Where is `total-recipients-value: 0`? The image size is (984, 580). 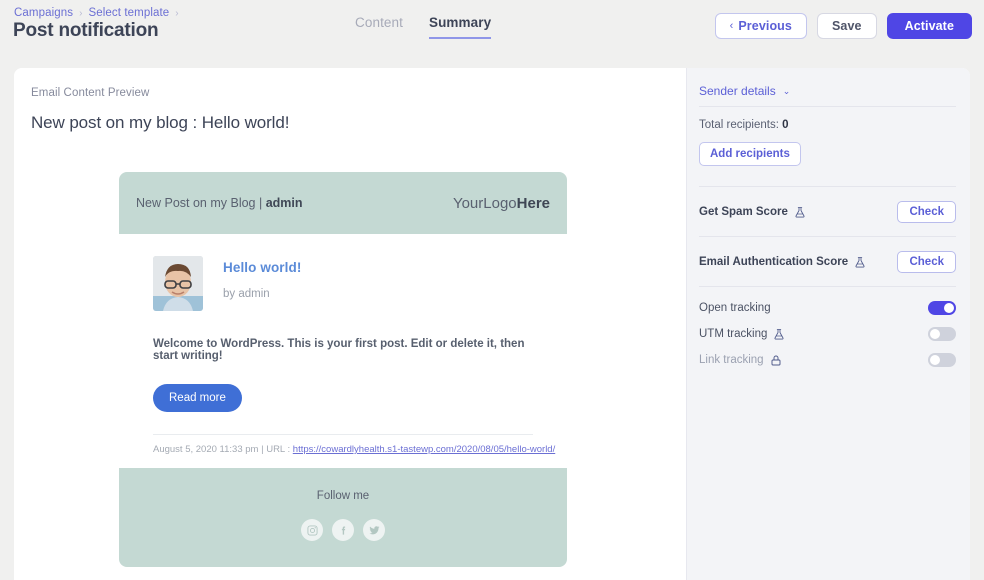 total-recipients-value: 0 is located at coordinates (785, 125).